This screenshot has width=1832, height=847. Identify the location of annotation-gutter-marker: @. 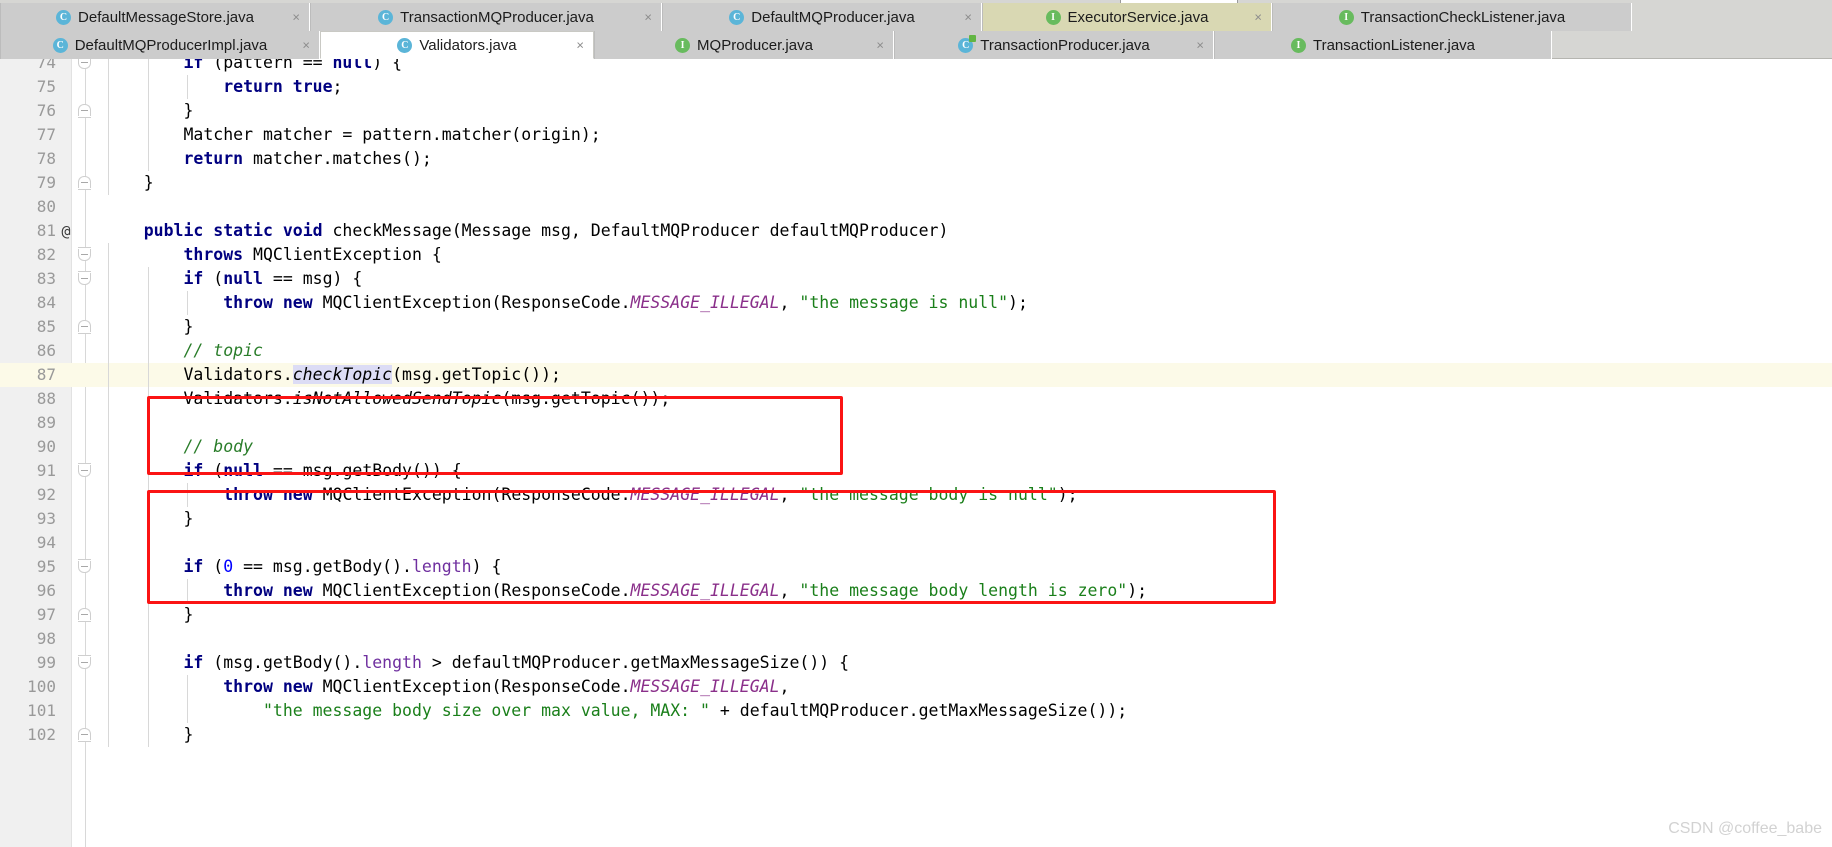
(66, 231).